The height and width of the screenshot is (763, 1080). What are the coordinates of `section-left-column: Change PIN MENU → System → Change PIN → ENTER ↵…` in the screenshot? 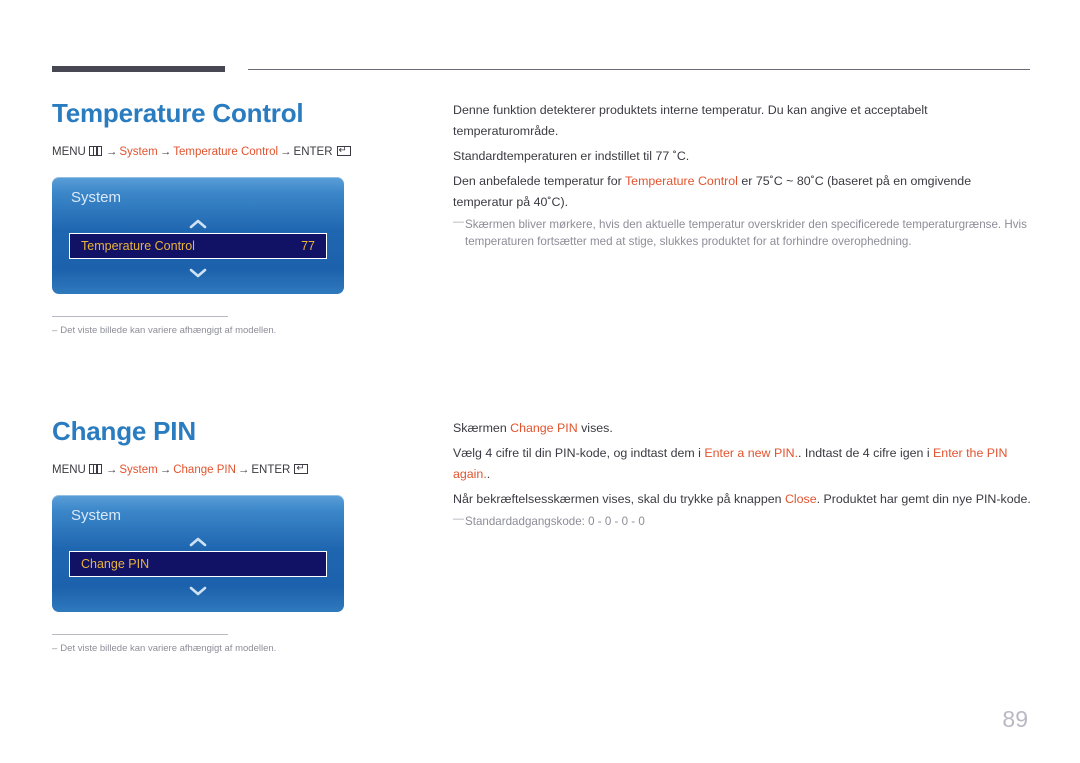 It's located at (242, 534).